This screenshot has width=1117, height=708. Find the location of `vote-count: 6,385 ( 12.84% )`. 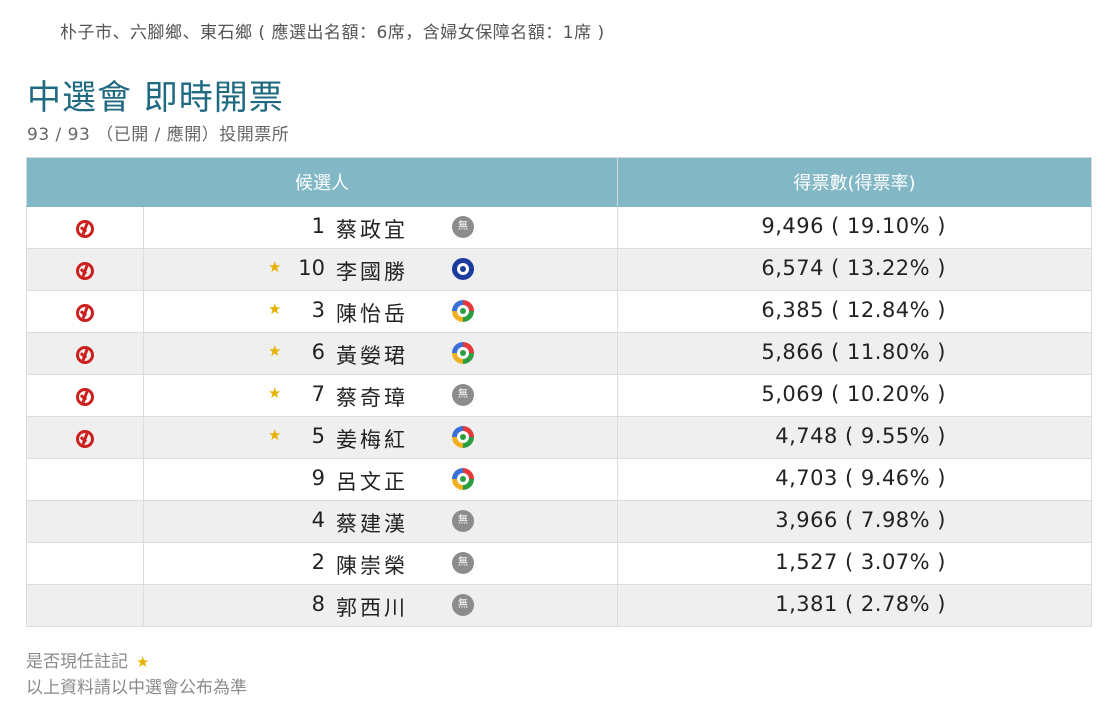

vote-count: 6,385 ( 12.84% ) is located at coordinates (853, 310).